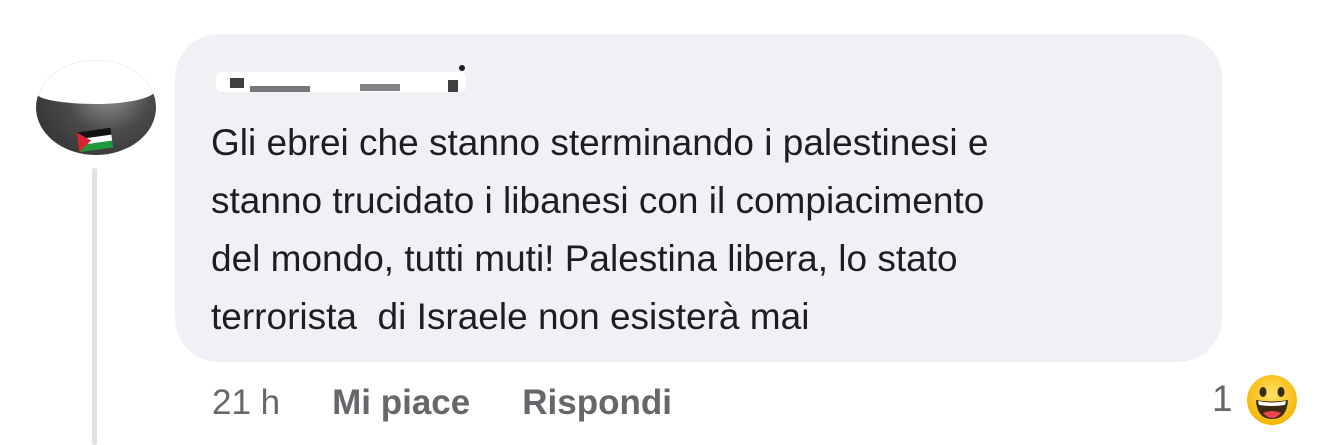  What do you see at coordinates (1222, 399) in the screenshot?
I see `reaction-count: 1` at bounding box center [1222, 399].